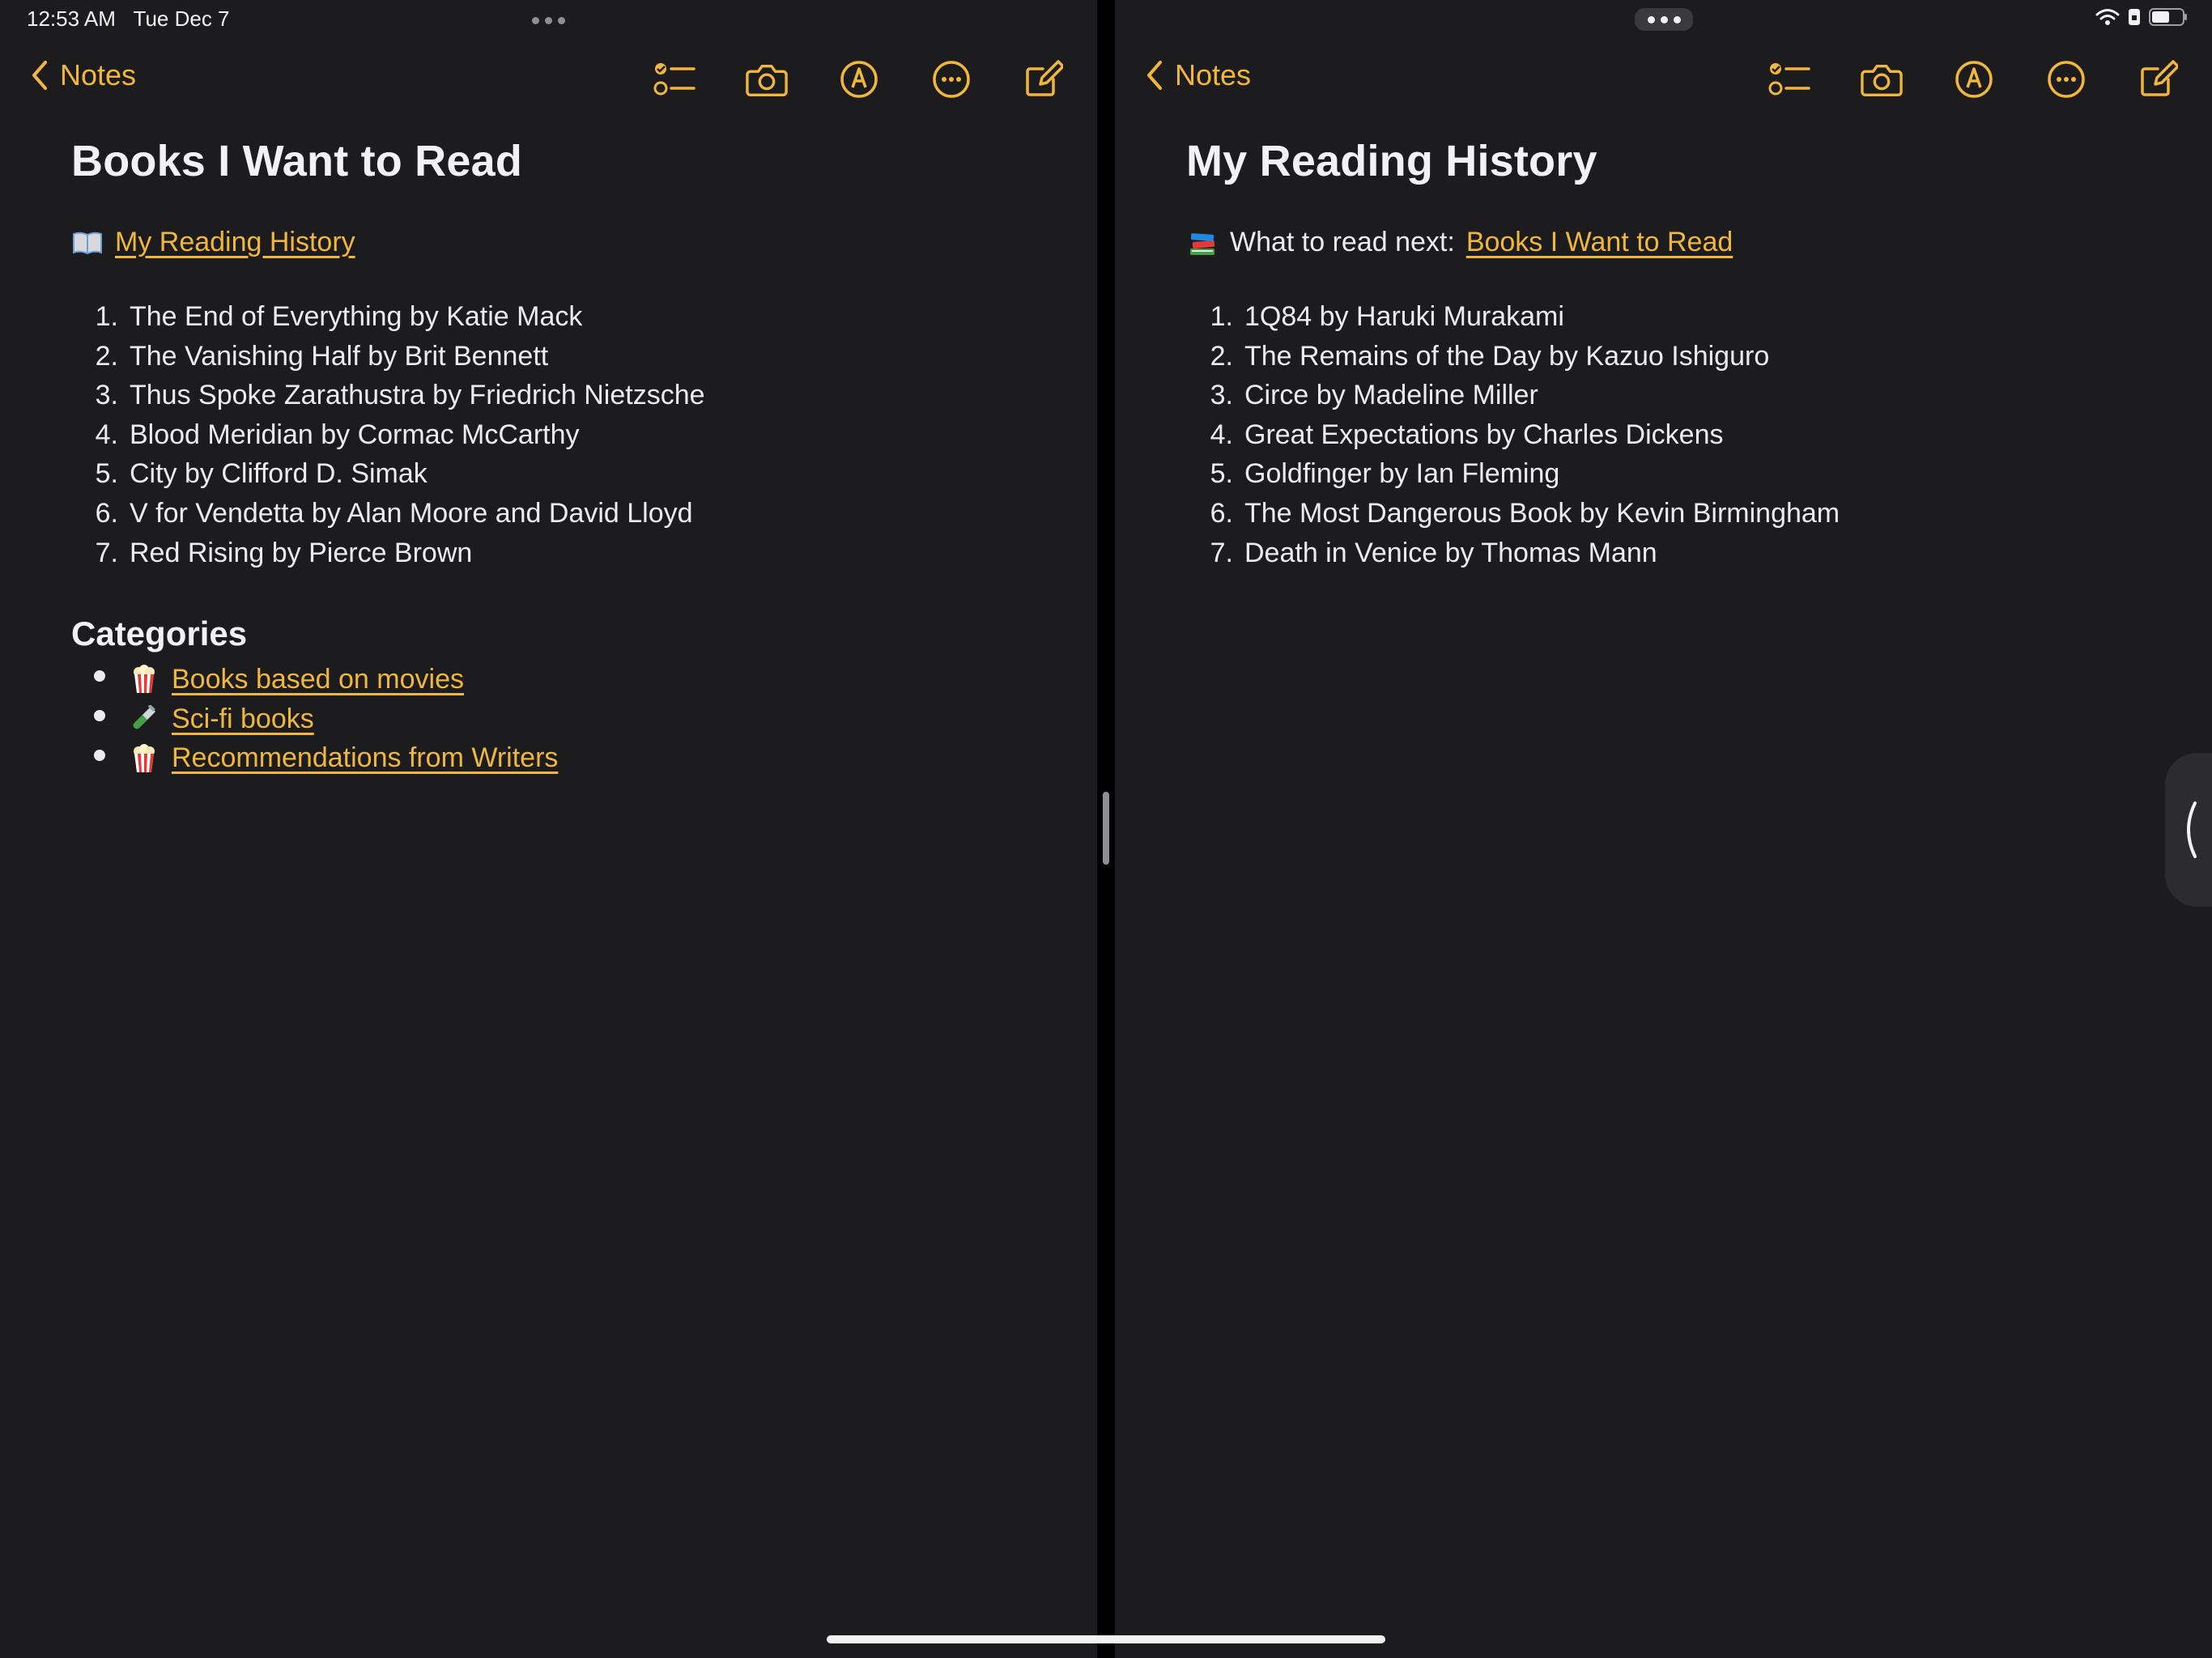 The height and width of the screenshot is (1658, 2212). Describe the element at coordinates (322, 356) in the screenshot. I see `list-item: 2. The Vanishing Half by Brit Bennett` at that location.